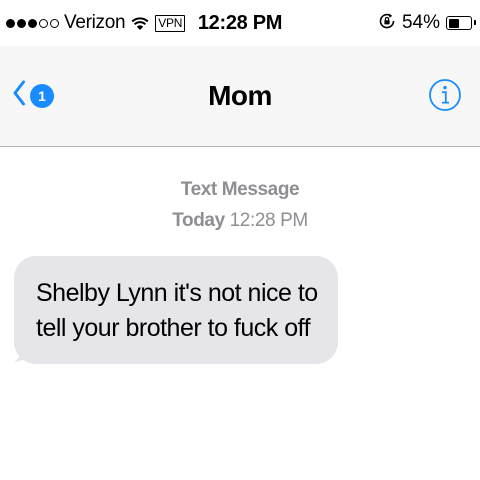 The height and width of the screenshot is (480, 480). I want to click on battery-percent: 54%, so click(420, 22).